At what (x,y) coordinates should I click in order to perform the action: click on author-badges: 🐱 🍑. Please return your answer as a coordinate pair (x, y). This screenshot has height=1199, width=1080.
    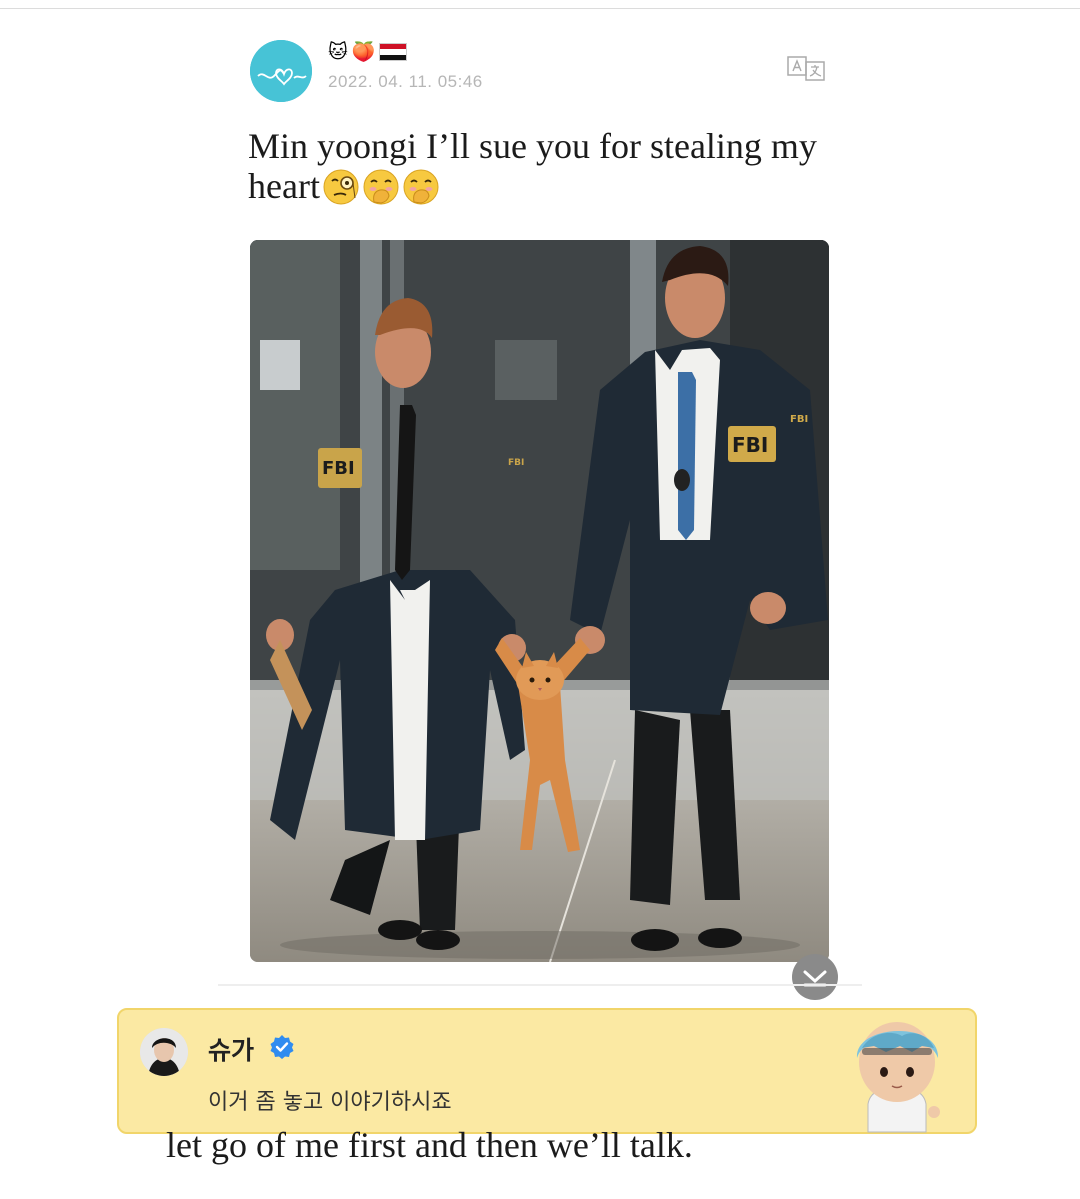
    Looking at the image, I should click on (368, 52).